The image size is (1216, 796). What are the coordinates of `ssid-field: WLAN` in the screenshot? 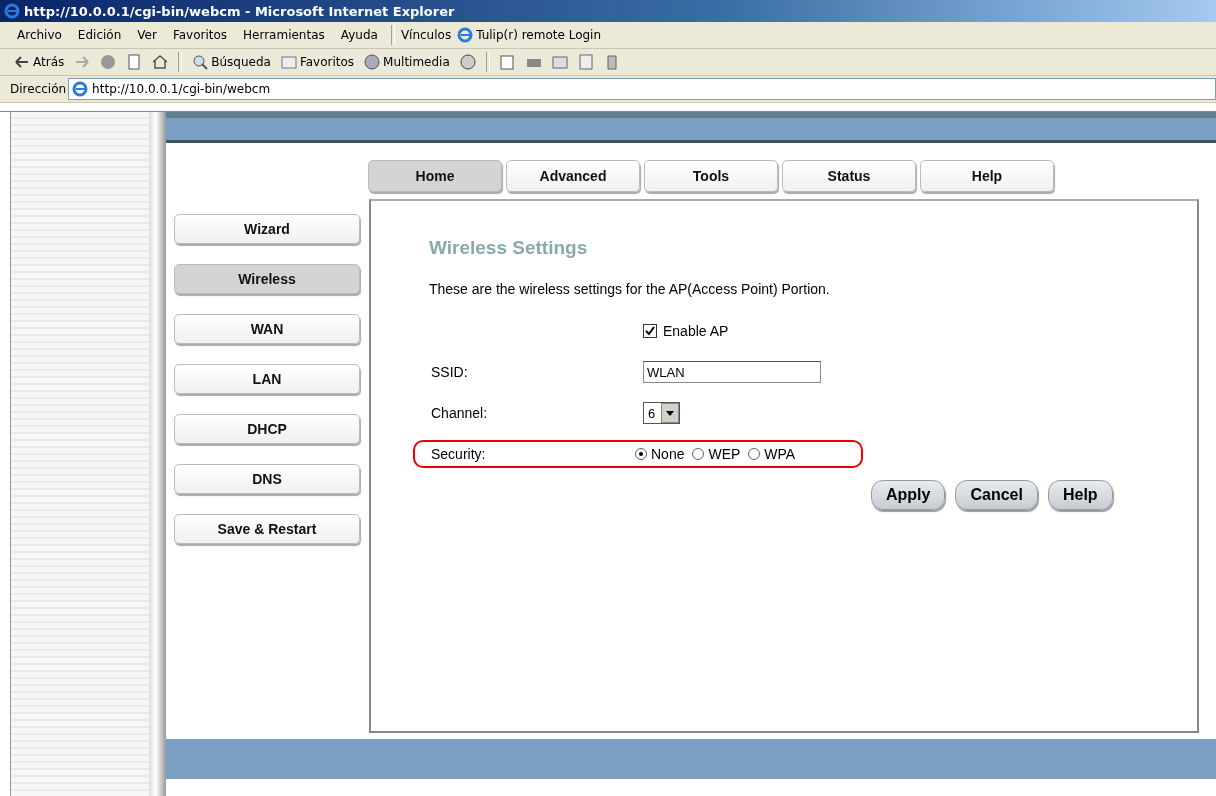 It's located at (732, 372).